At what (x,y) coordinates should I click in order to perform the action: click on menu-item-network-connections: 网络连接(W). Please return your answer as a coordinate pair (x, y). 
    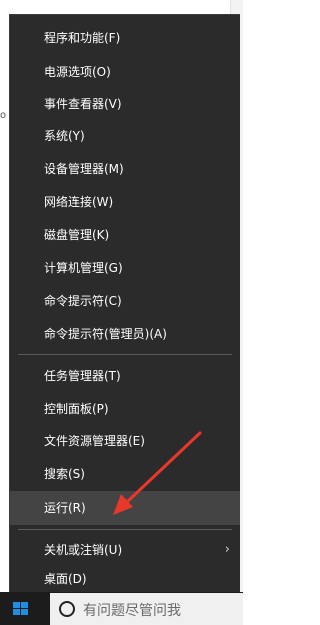
    Looking at the image, I should click on (125, 202).